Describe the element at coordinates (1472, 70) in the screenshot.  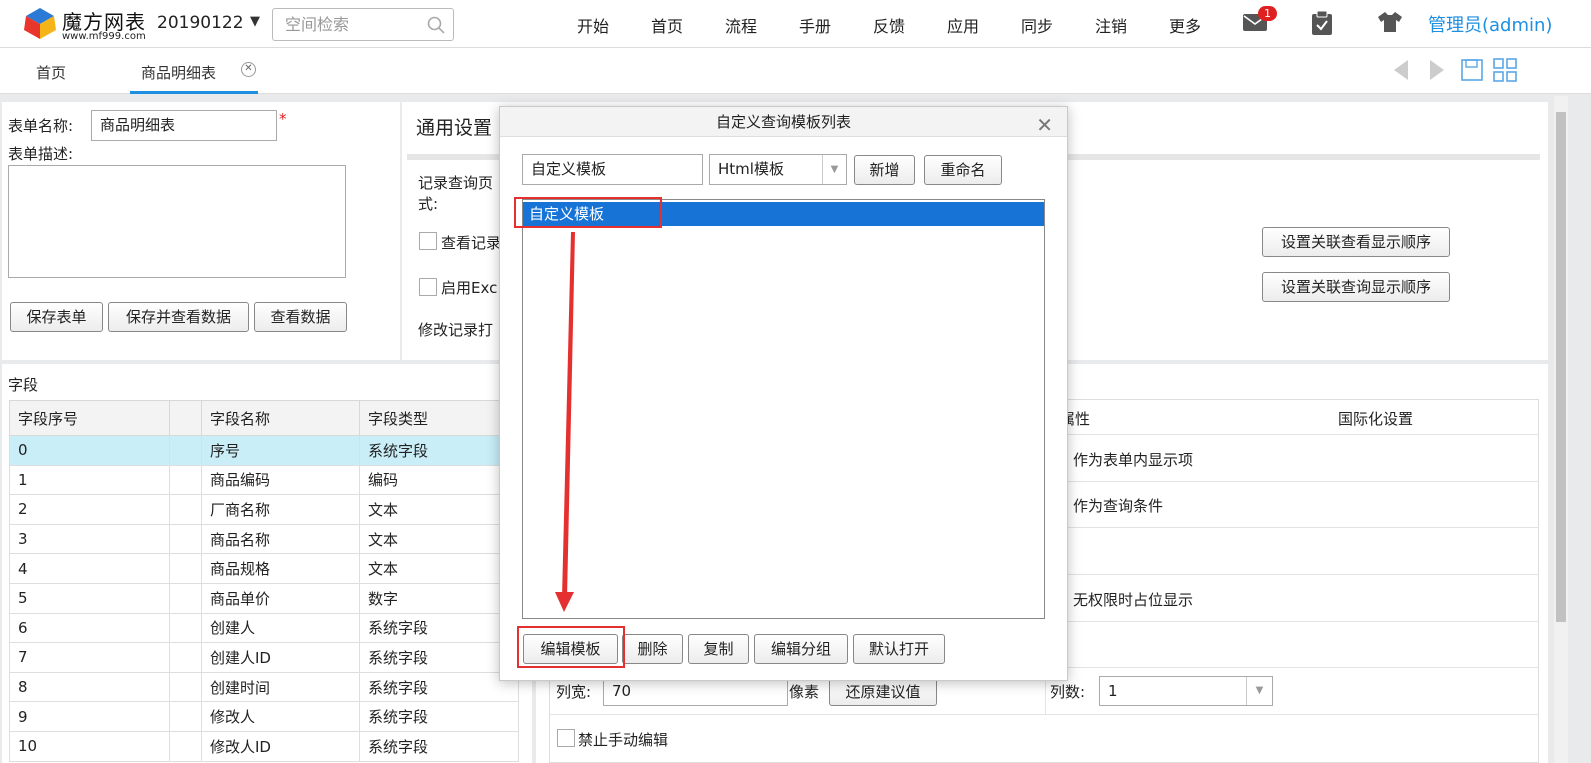
I see `save-icon` at that location.